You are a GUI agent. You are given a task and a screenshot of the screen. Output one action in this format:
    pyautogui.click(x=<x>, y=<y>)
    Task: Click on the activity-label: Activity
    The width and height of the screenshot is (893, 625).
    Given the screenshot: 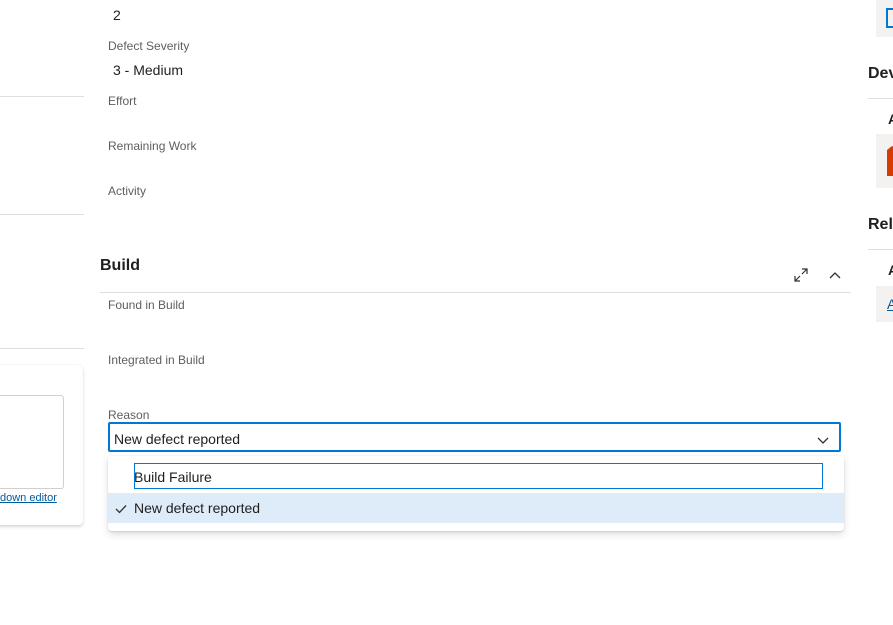 What is the action you would take?
    pyautogui.click(x=127, y=191)
    